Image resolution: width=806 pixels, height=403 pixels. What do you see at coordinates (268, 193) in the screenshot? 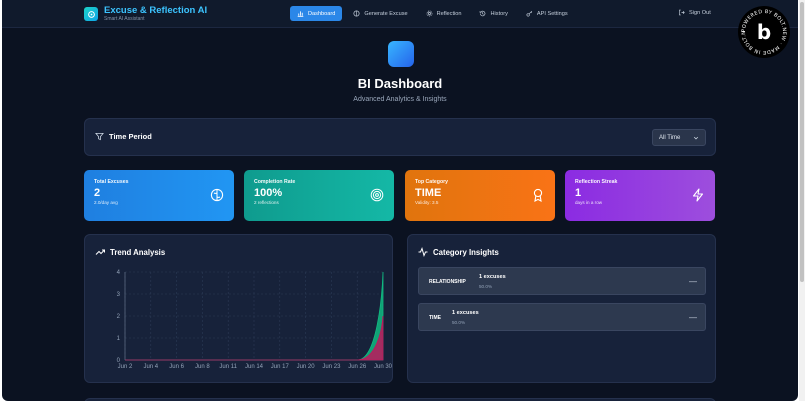
I see `stat-value: 100%` at bounding box center [268, 193].